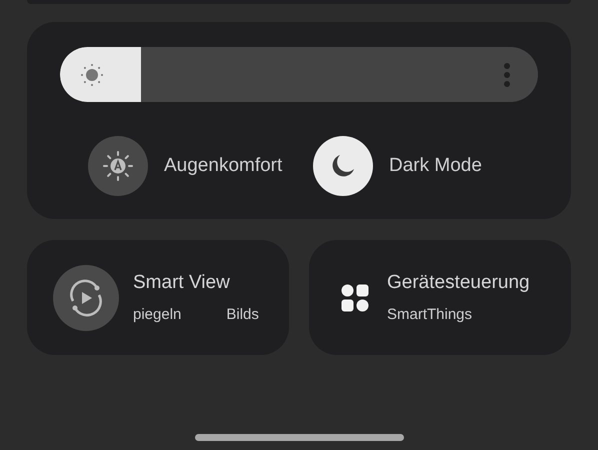  Describe the element at coordinates (118, 166) in the screenshot. I see `eye-comfort-icon` at that location.